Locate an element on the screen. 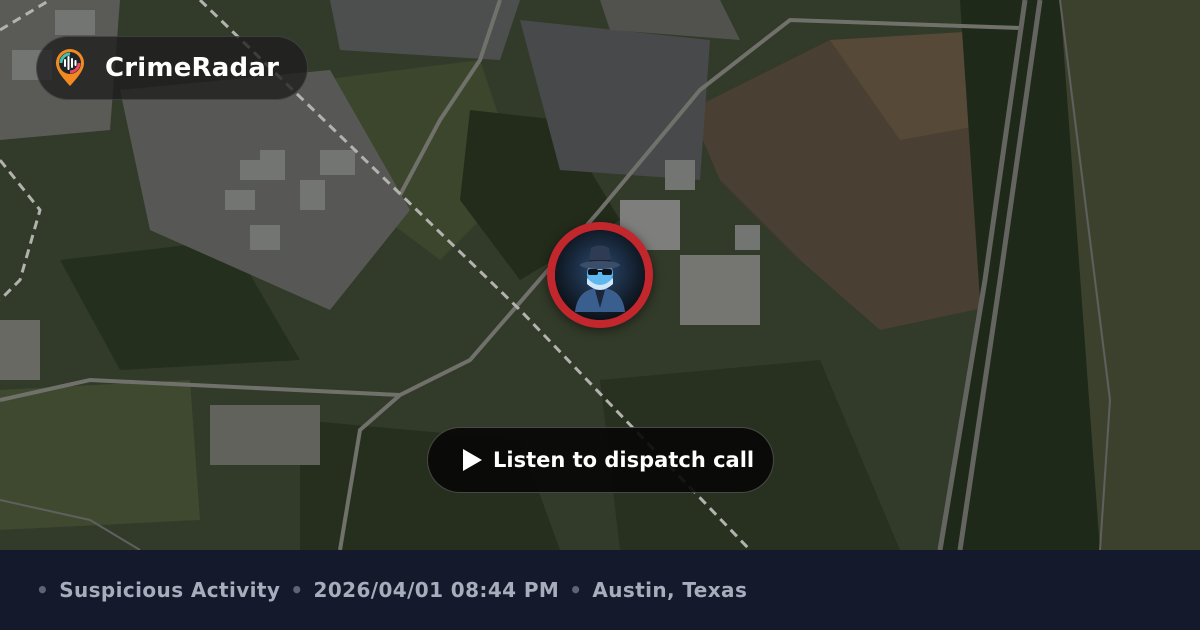 Image resolution: width=1200 pixels, height=630 pixels. incident-category: Suspicious Activity is located at coordinates (170, 590).